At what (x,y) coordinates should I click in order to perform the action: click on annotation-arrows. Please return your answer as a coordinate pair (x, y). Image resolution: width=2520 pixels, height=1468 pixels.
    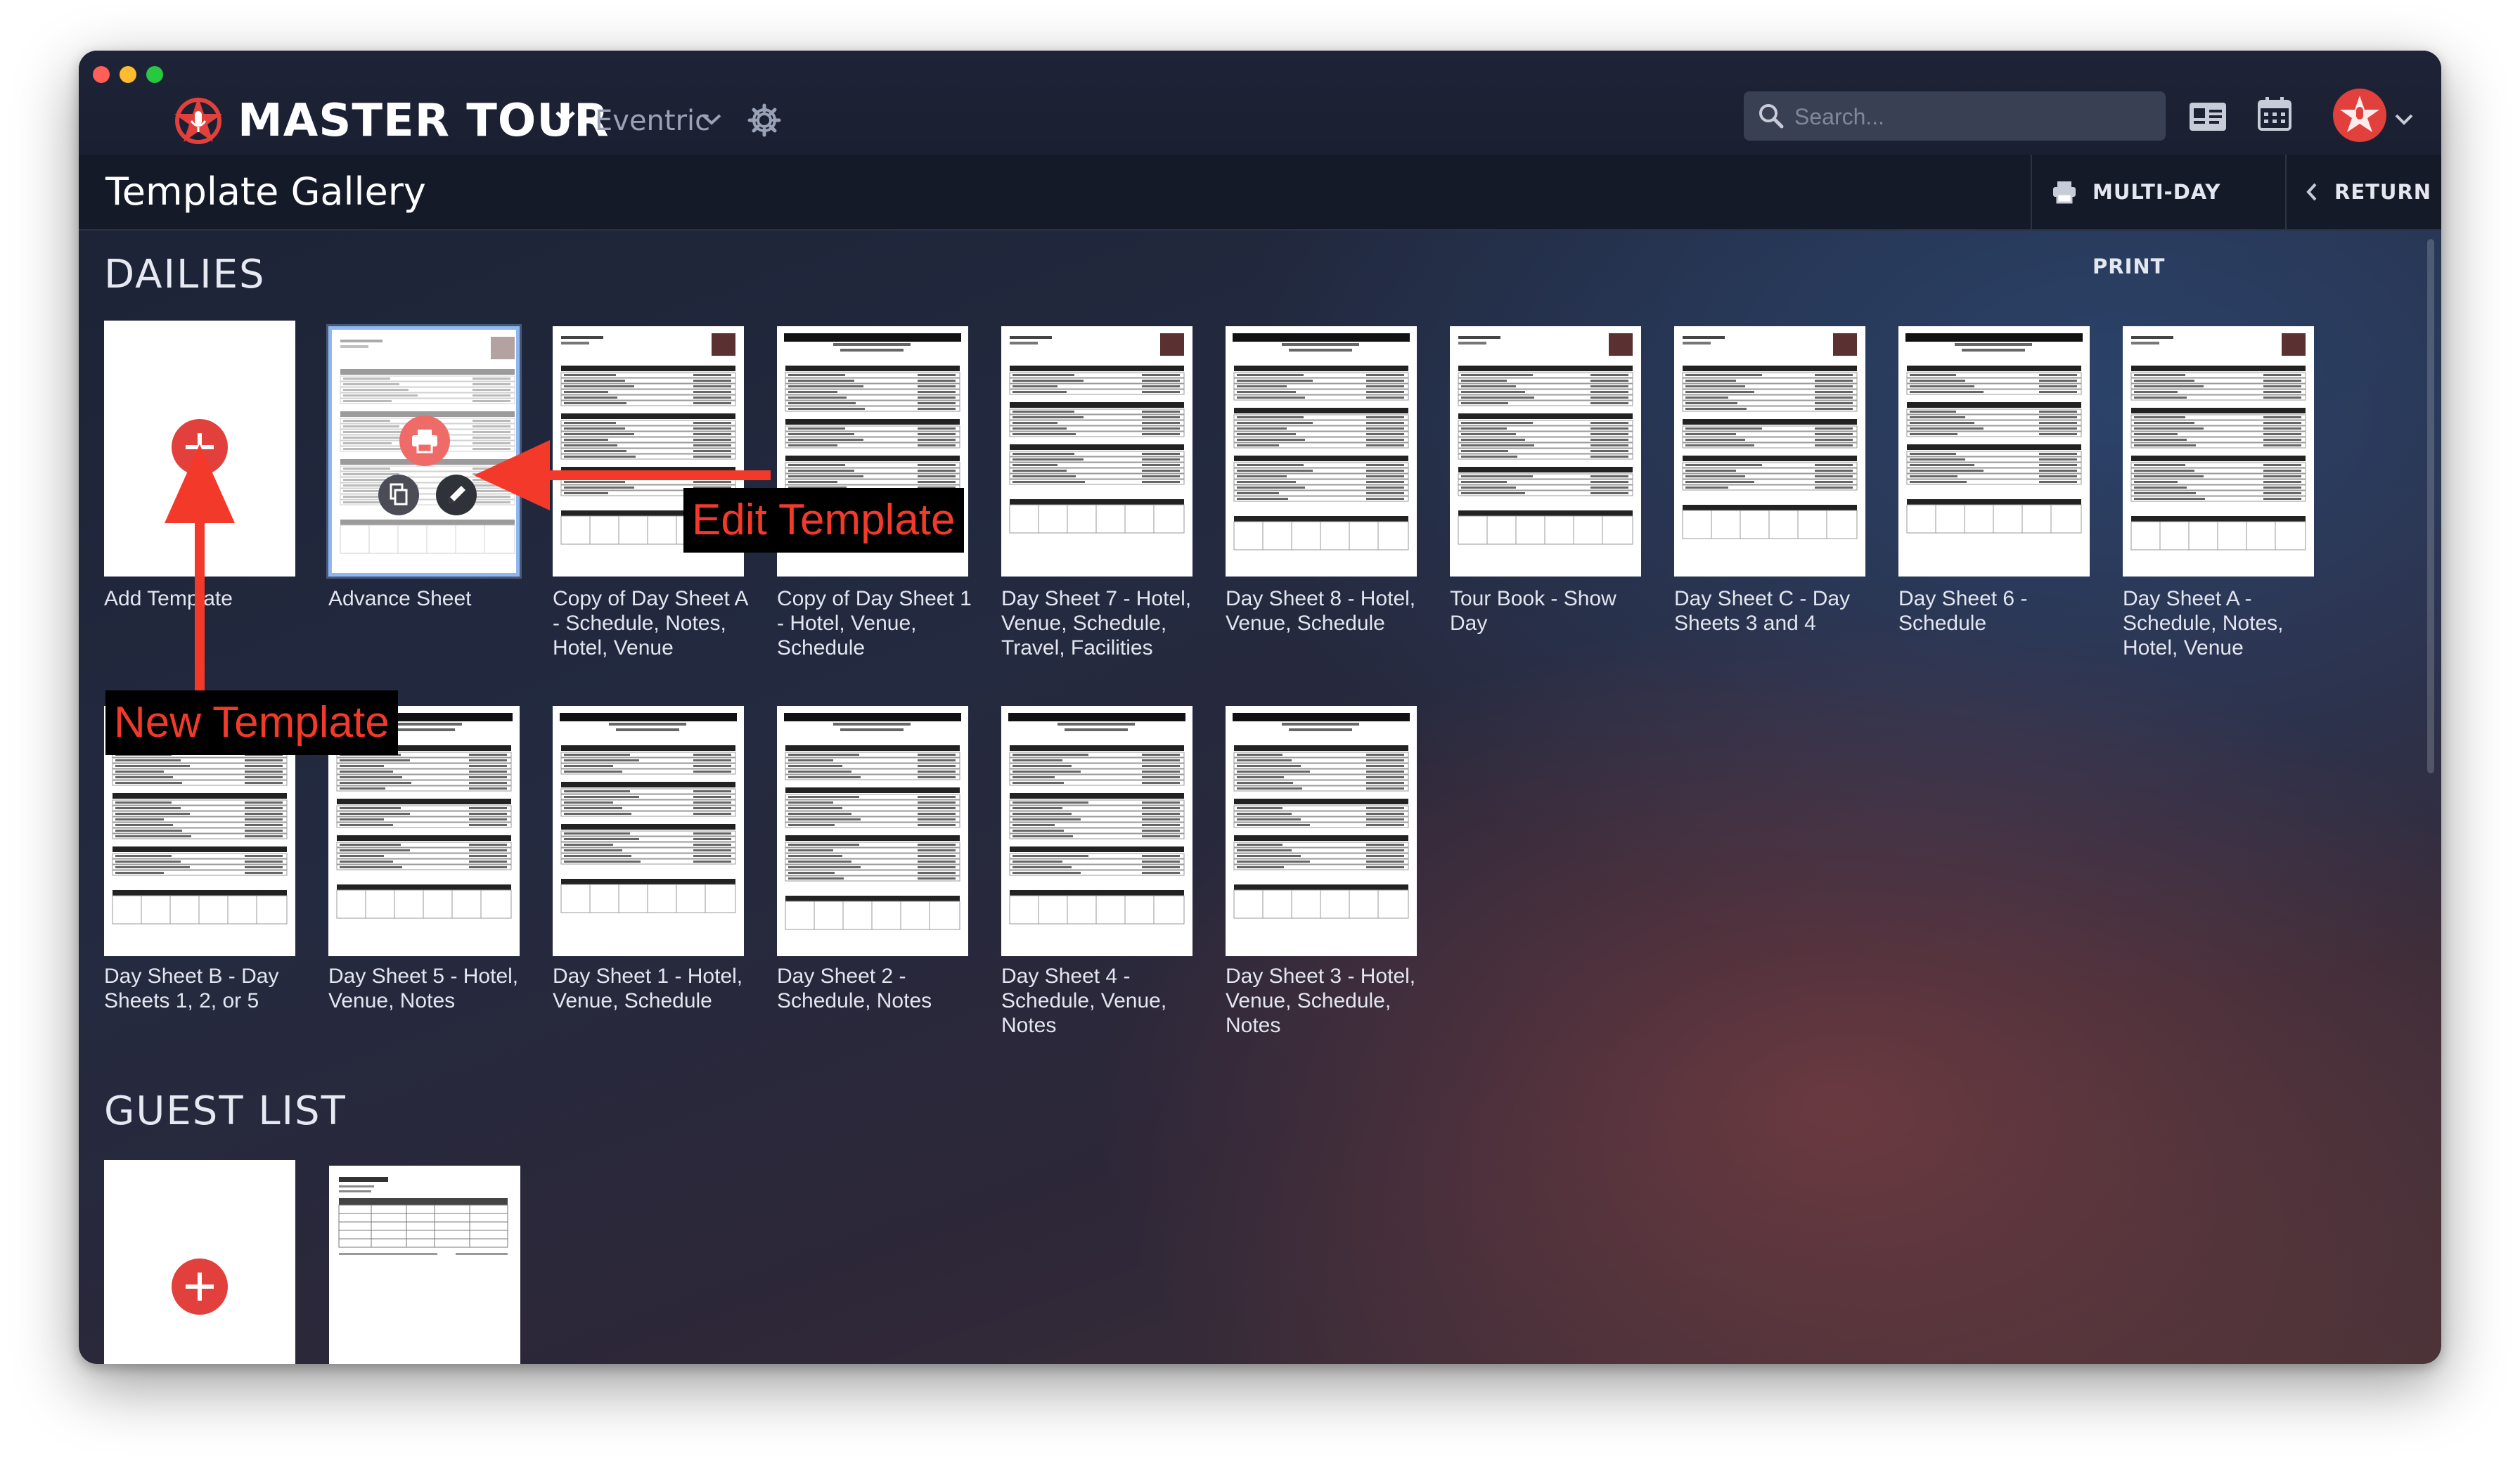
    Looking at the image, I should click on (468, 568).